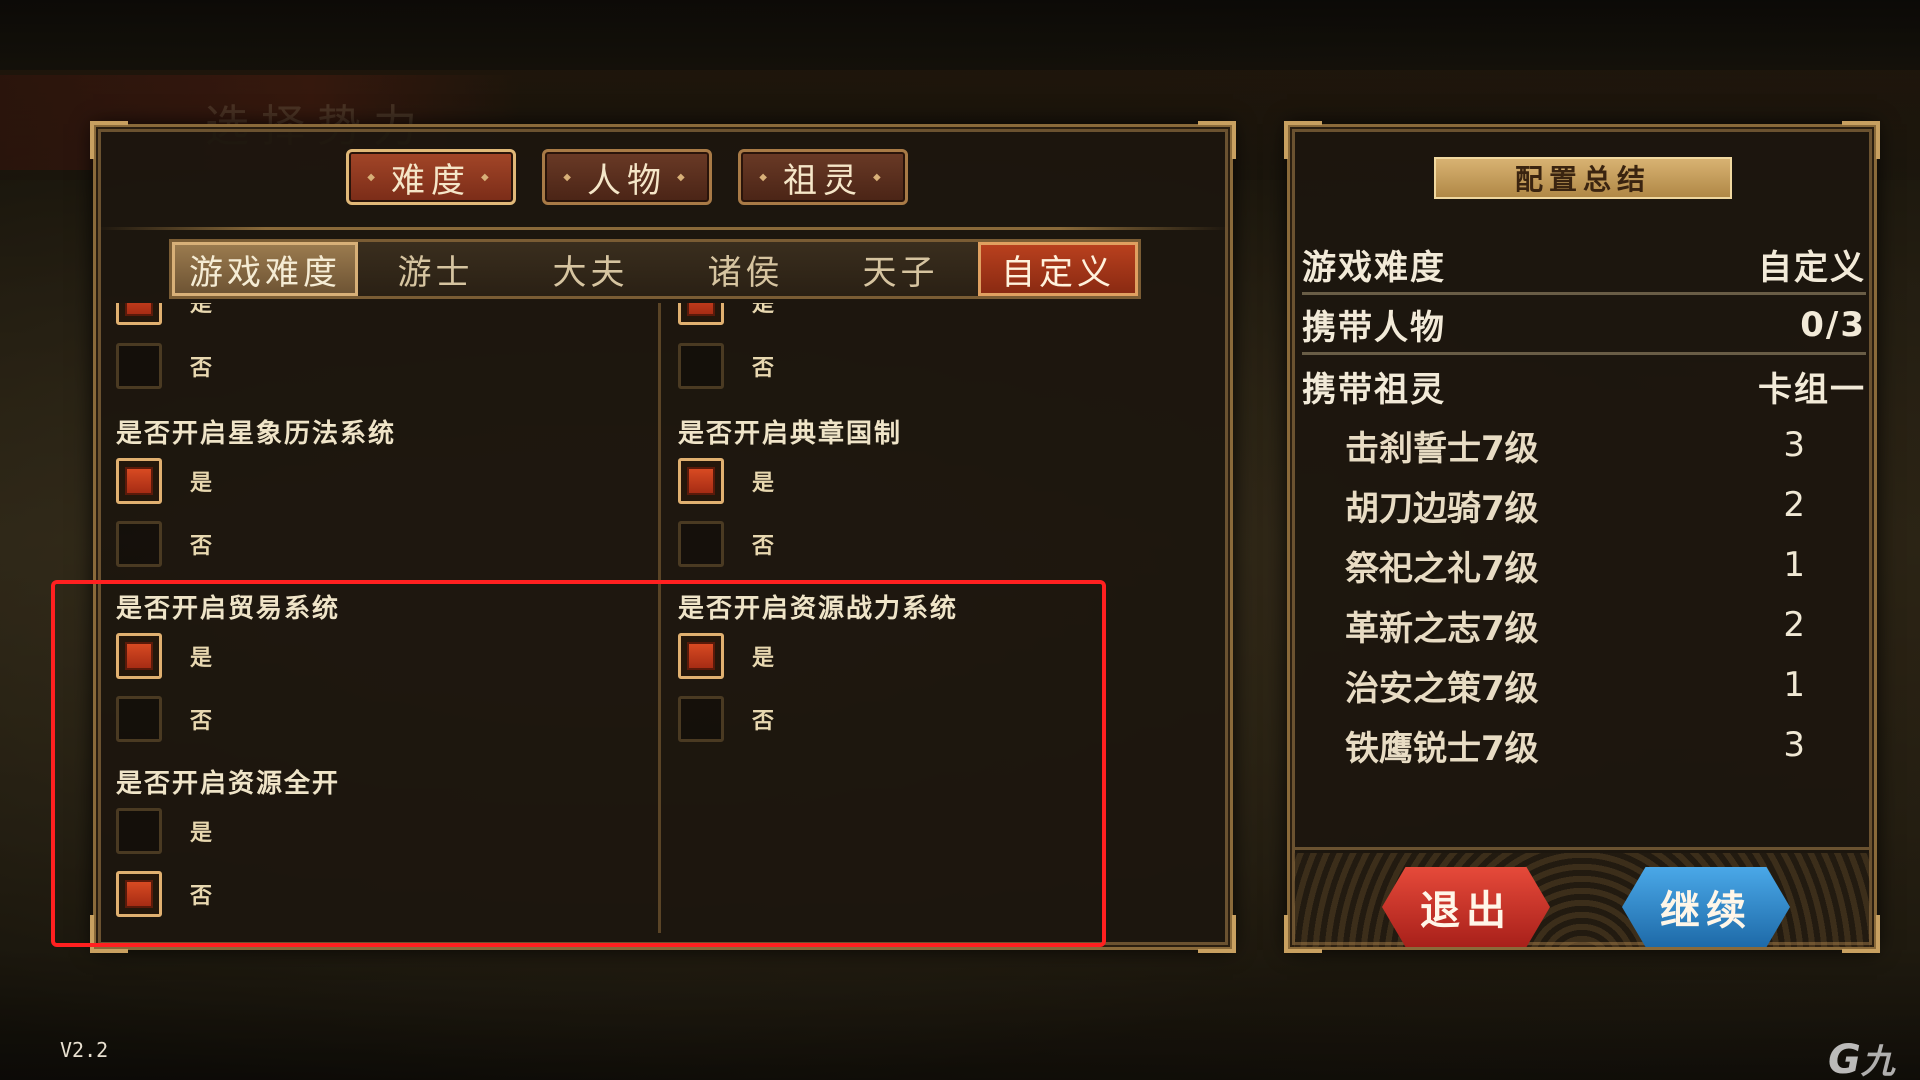 The image size is (1920, 1080). I want to click on card-name: 铁鹰锐士7级, so click(1442, 748).